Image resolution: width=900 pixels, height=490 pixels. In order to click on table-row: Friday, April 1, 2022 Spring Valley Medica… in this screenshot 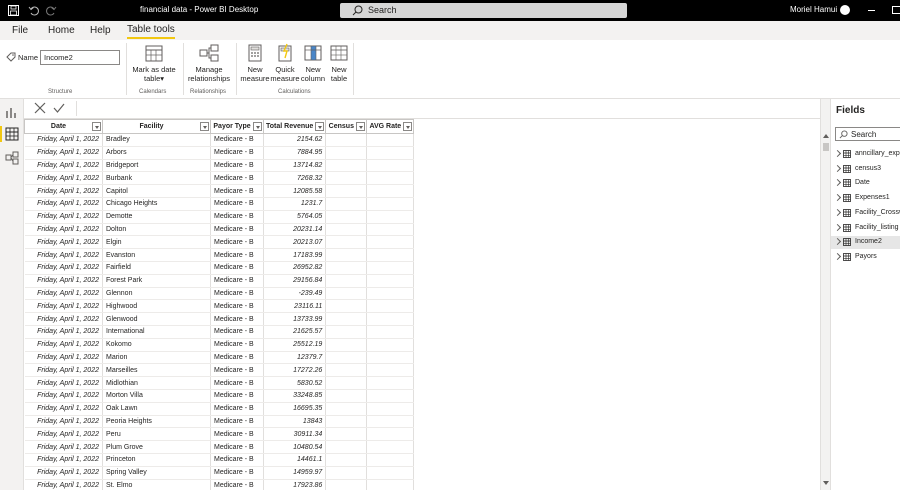, I will do `click(219, 473)`.